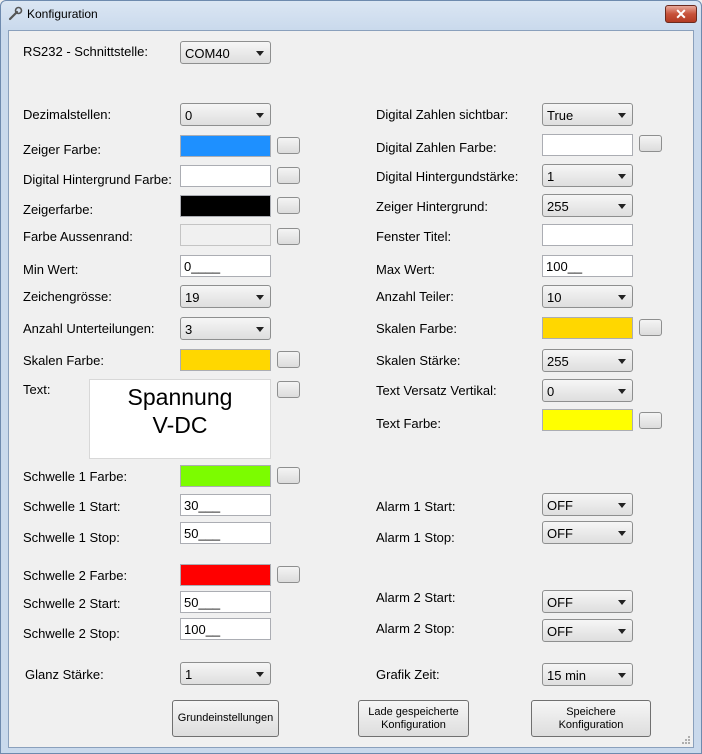 This screenshot has width=702, height=754. I want to click on digital-hintergrund-farbe-pick-button, so click(288, 175).